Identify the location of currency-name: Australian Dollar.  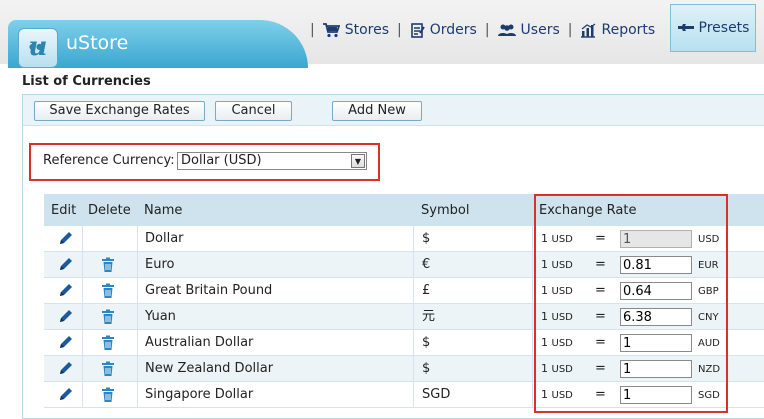
(199, 342).